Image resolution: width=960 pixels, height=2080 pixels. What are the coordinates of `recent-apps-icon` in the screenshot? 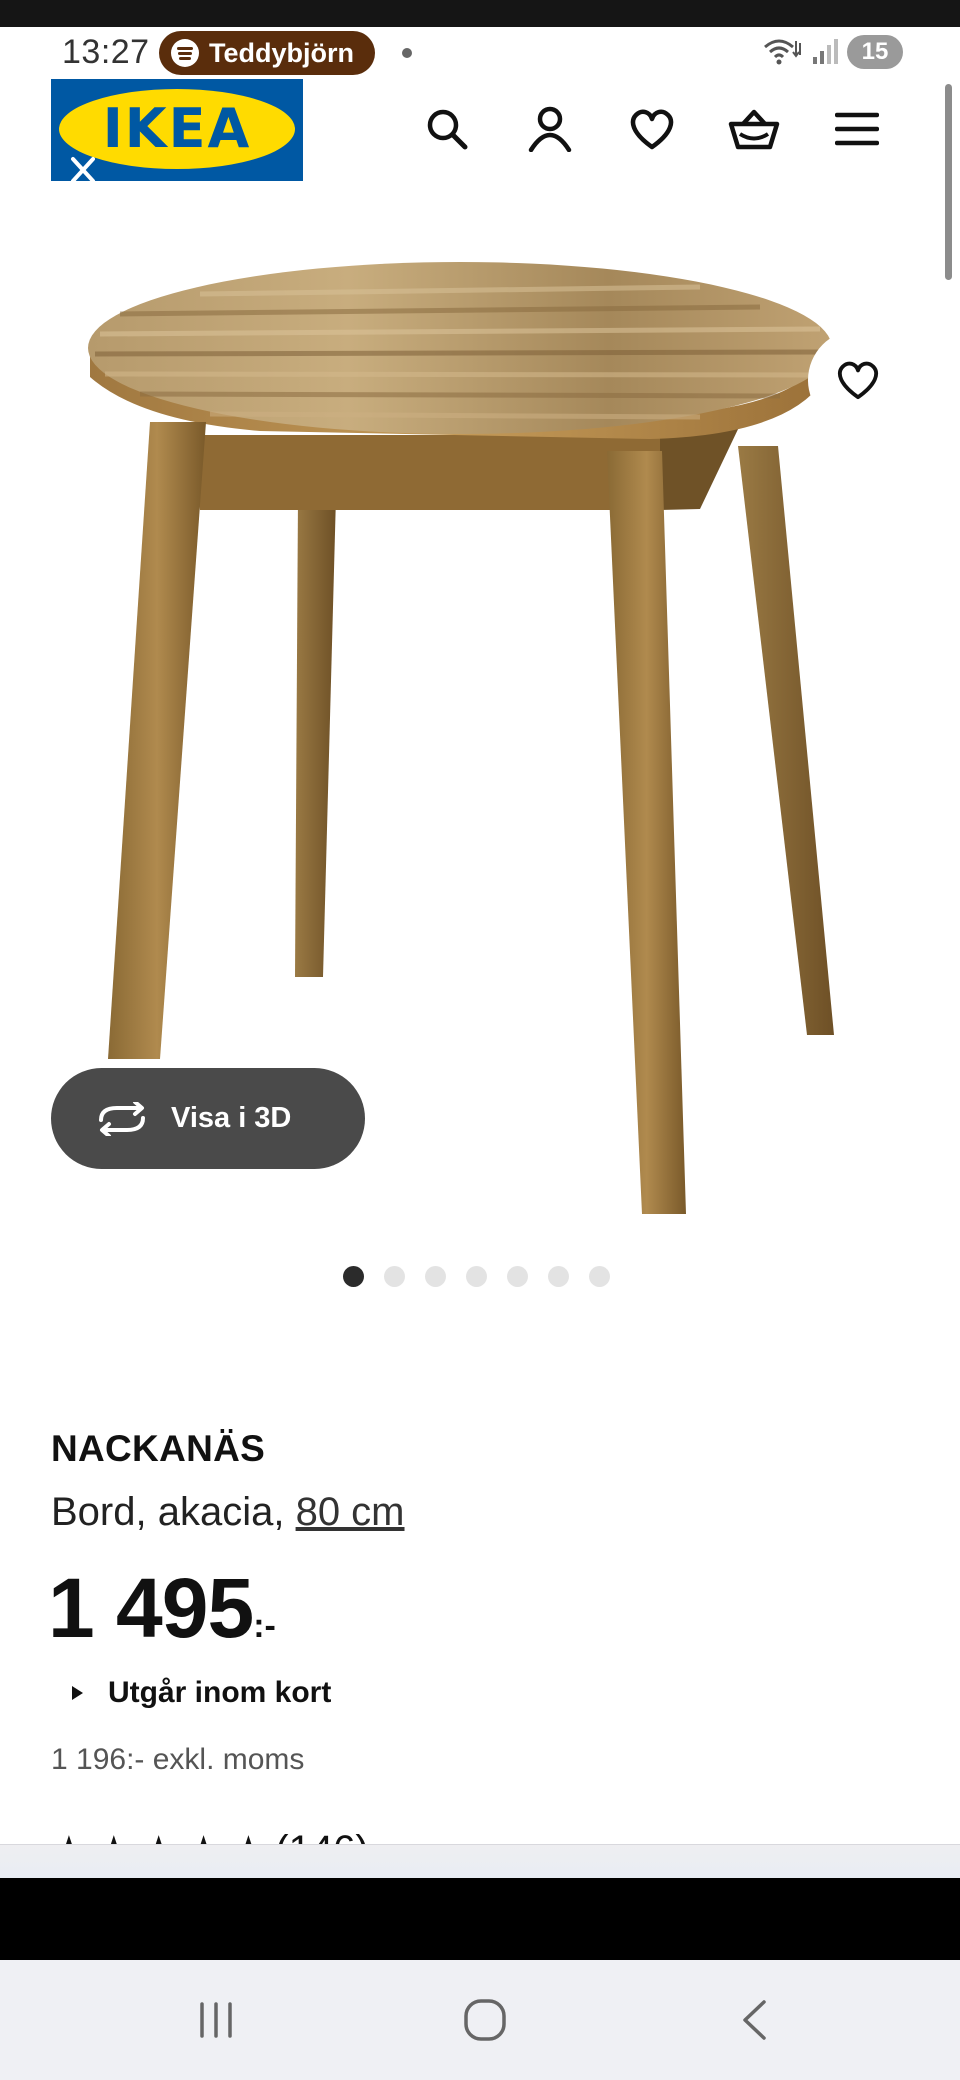 It's located at (216, 2020).